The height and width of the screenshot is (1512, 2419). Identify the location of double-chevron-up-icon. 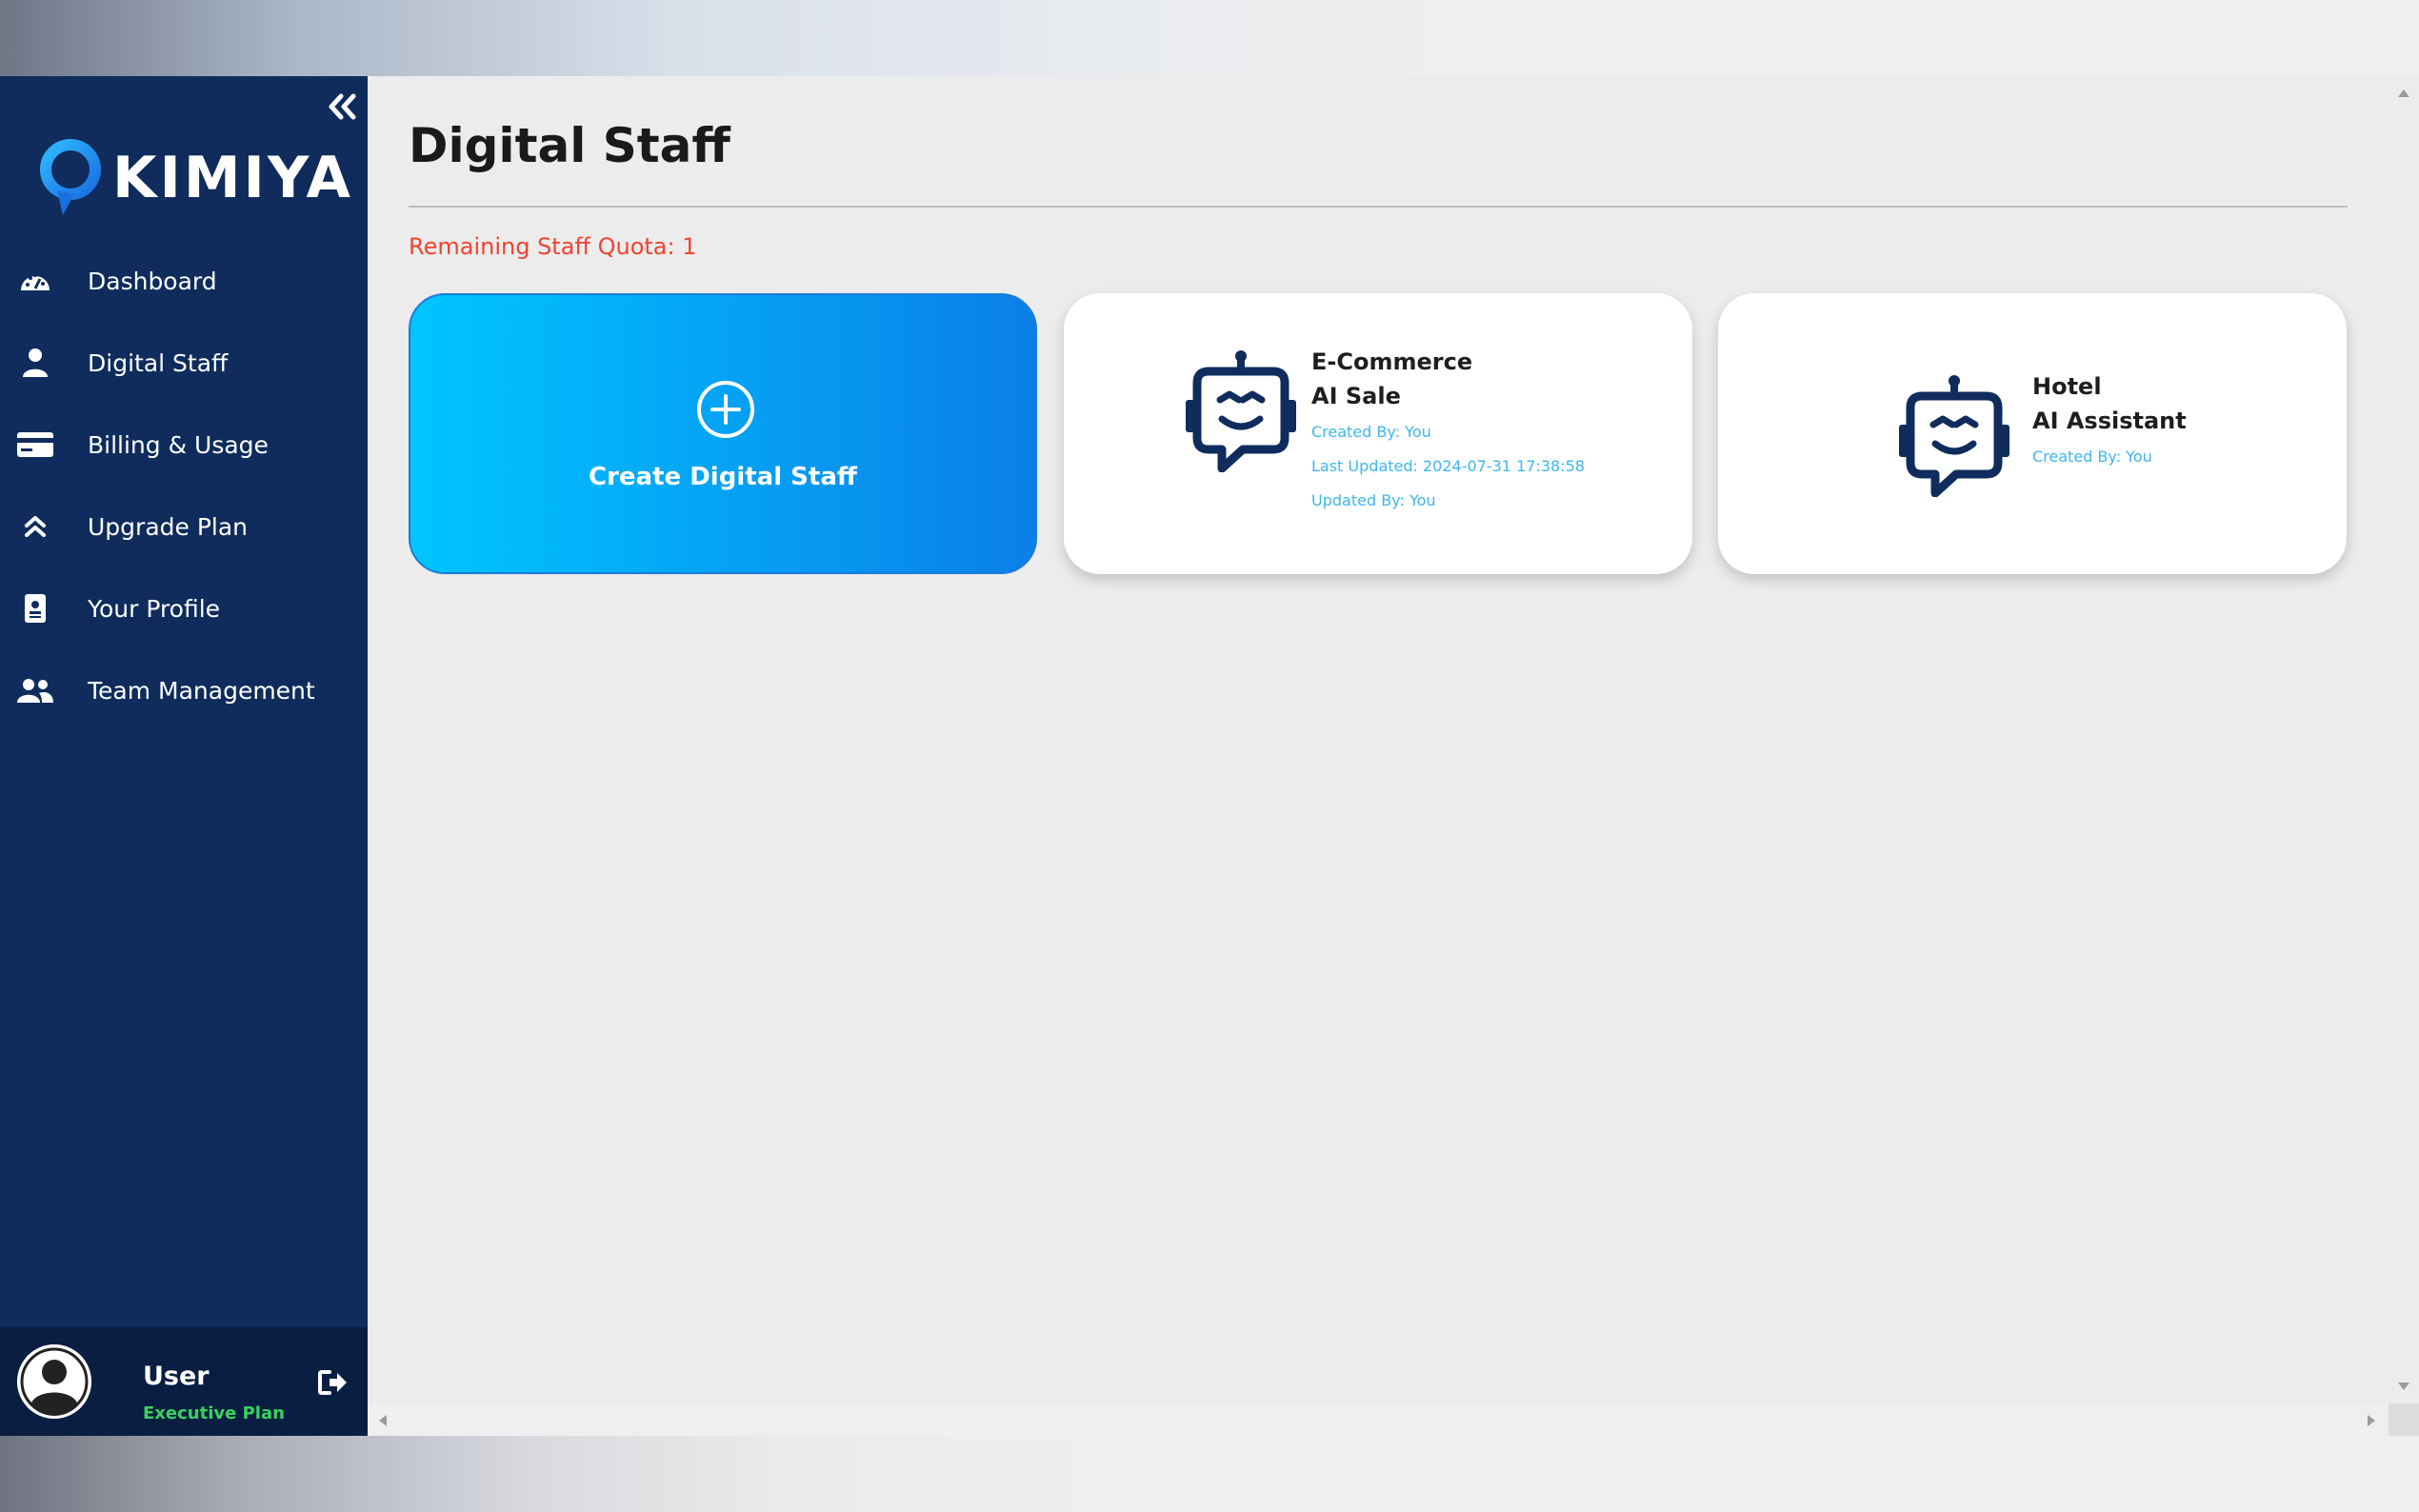
(35, 527).